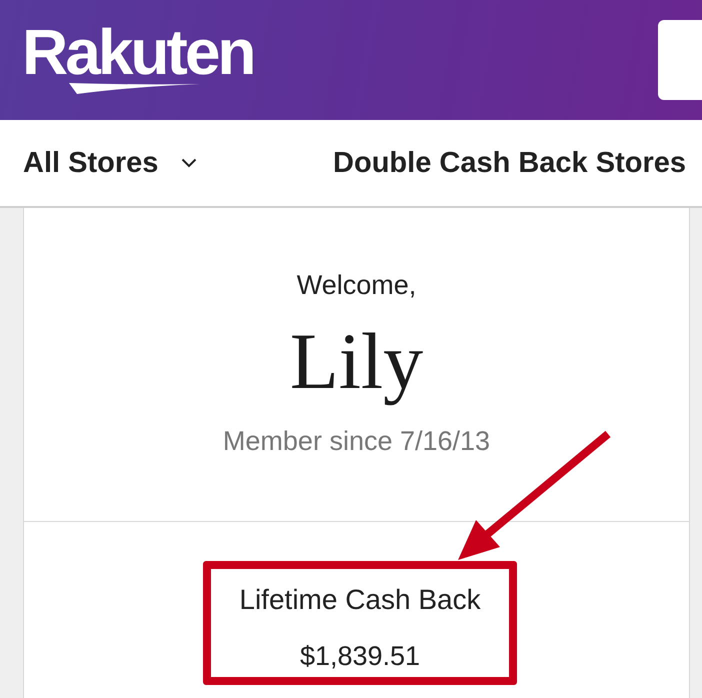 This screenshot has height=698, width=702. What do you see at coordinates (356, 441) in the screenshot?
I see `member-since-text: Member since 7/16/13` at bounding box center [356, 441].